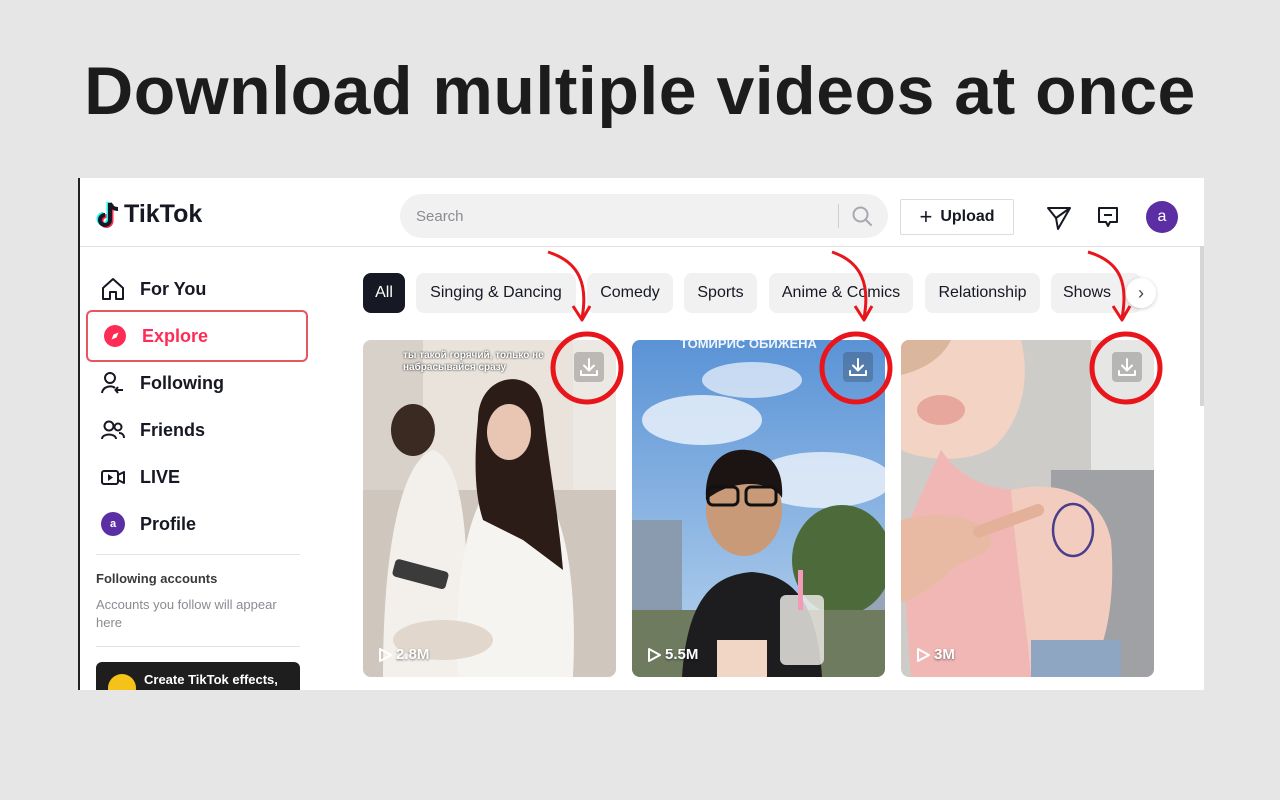  Describe the element at coordinates (157, 578) in the screenshot. I see `following-accounts-title: Following accounts` at that location.